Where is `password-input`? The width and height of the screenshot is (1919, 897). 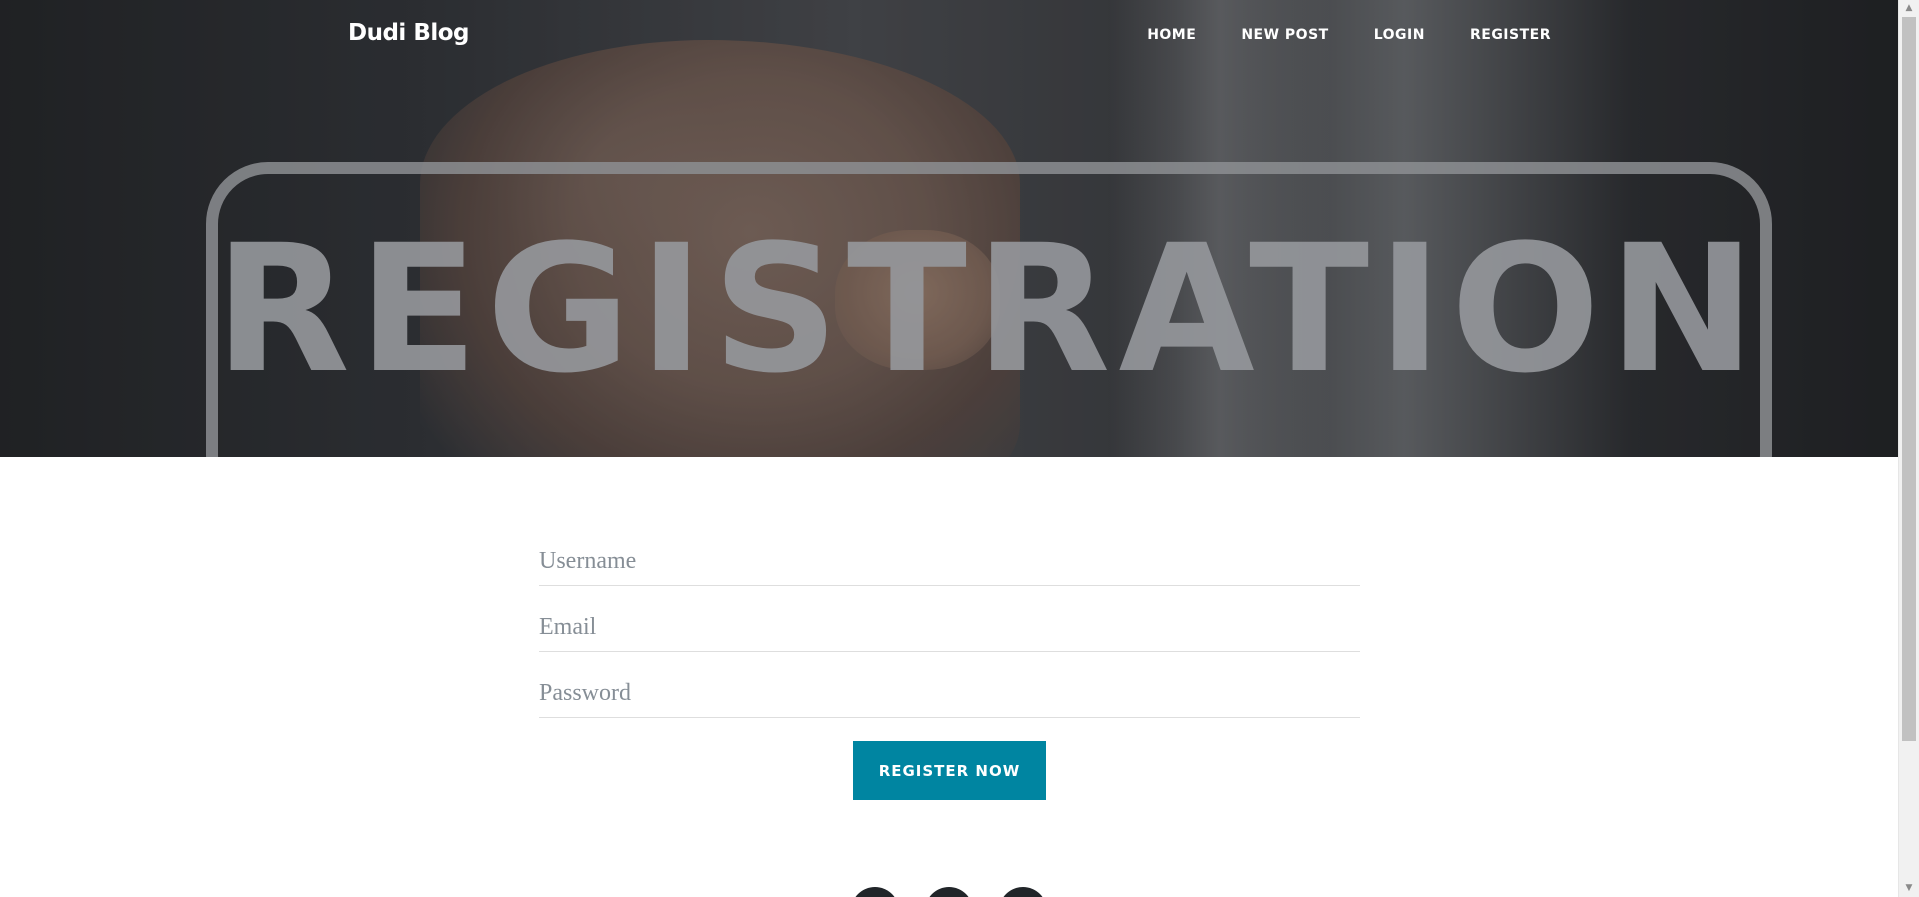 password-input is located at coordinates (949, 693).